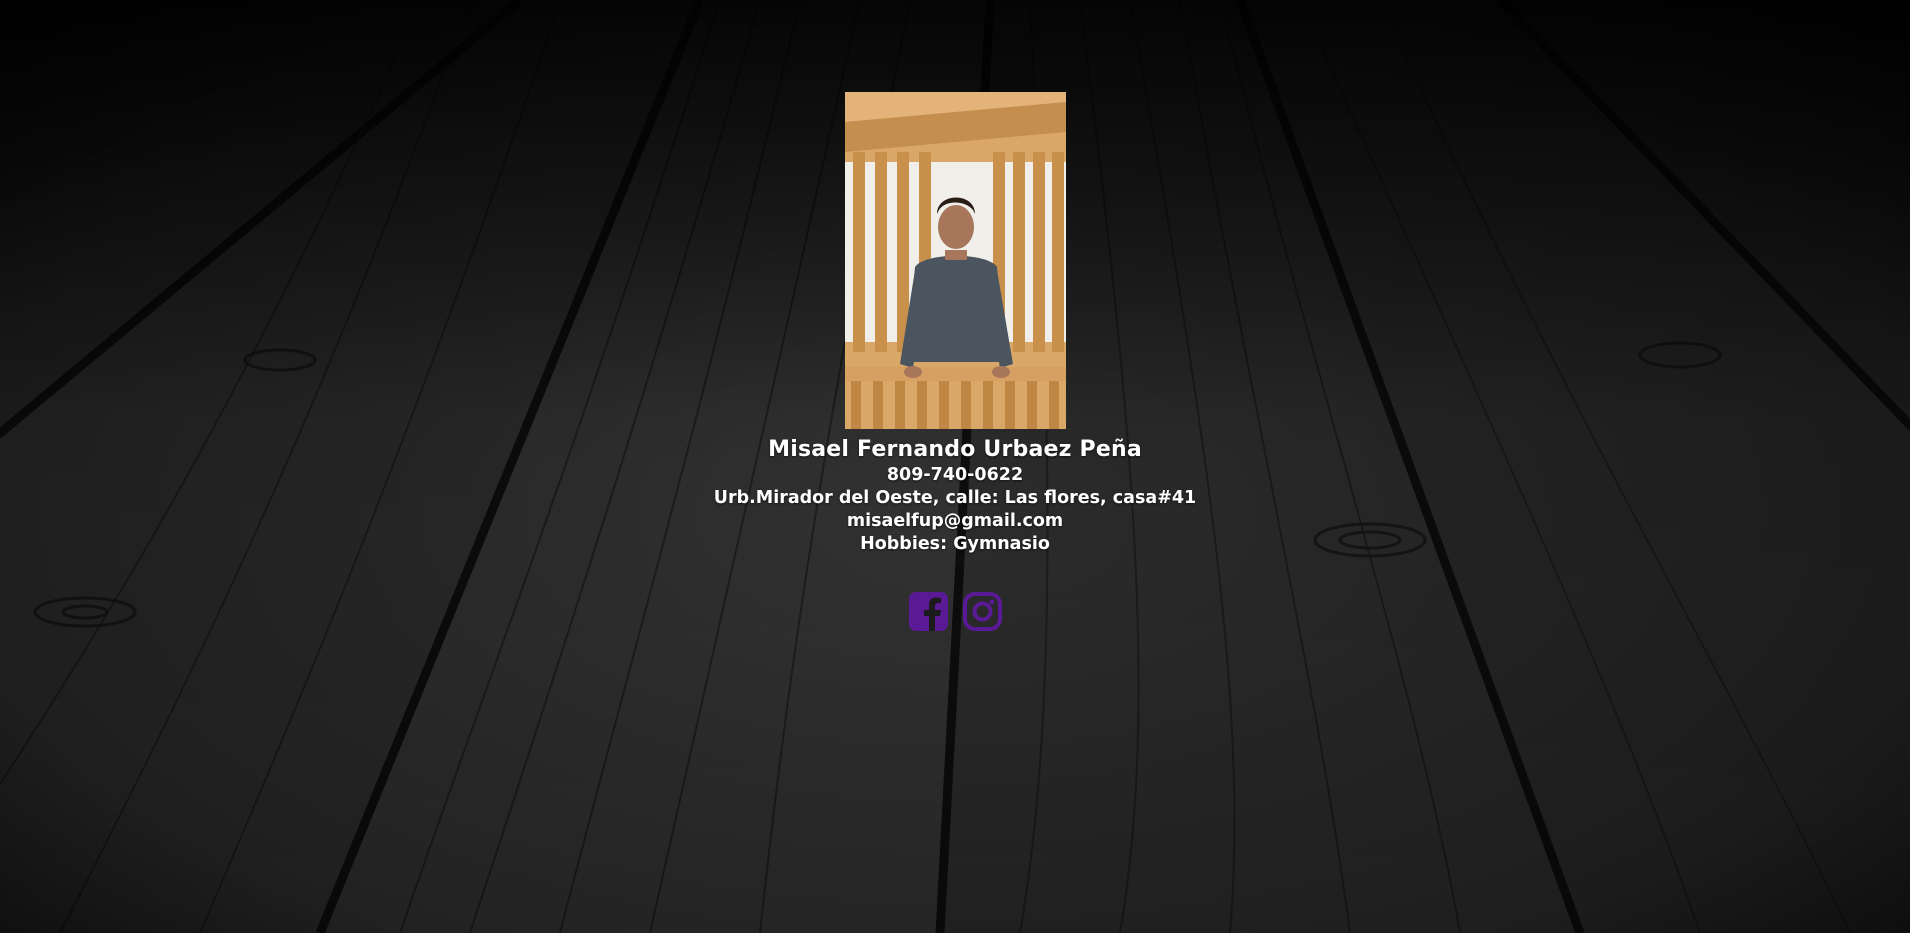  I want to click on social-links, so click(955, 611).